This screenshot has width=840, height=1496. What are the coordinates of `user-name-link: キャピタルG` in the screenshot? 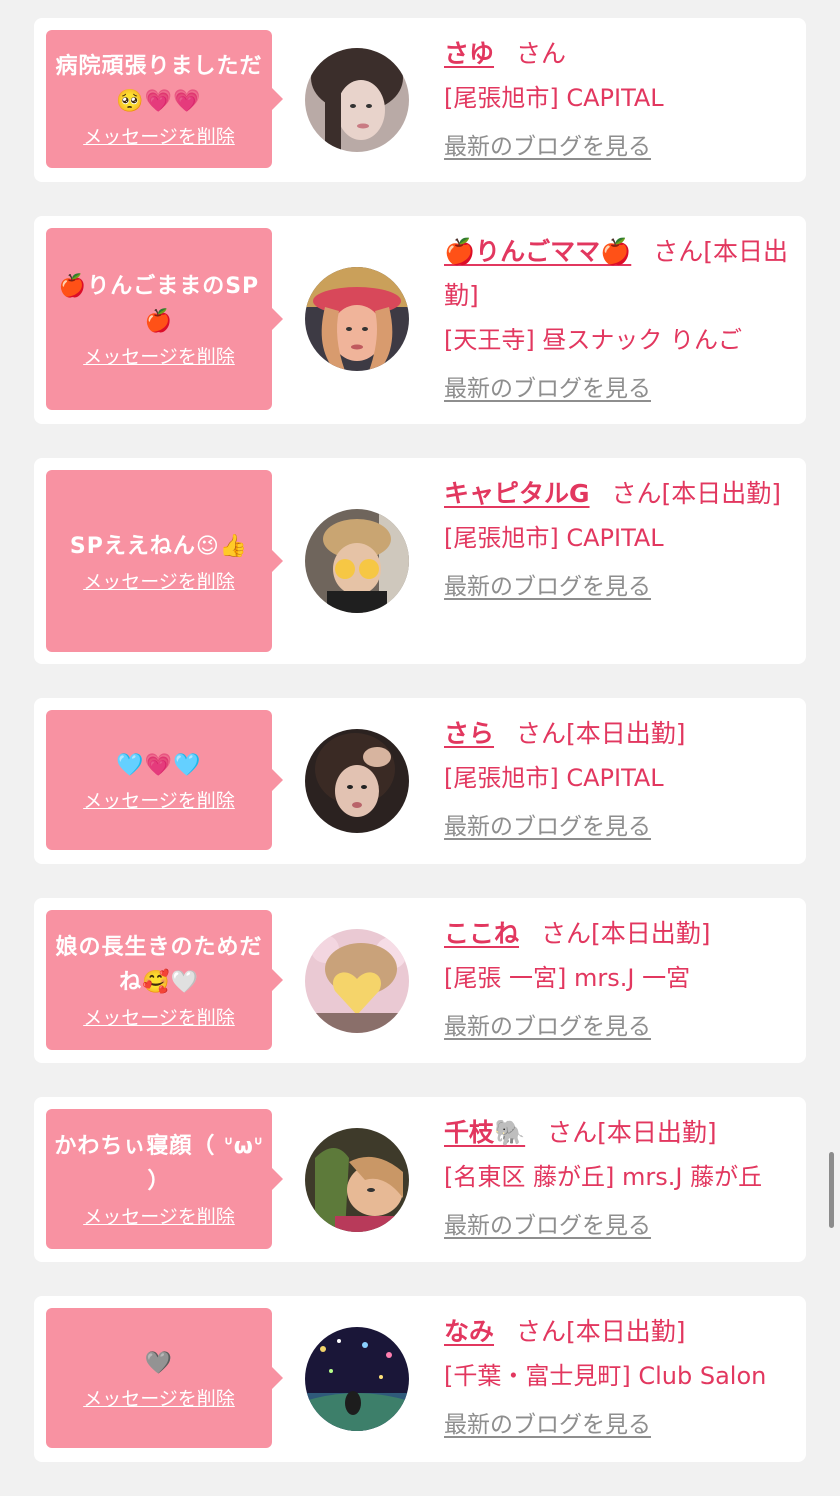 It's located at (517, 493).